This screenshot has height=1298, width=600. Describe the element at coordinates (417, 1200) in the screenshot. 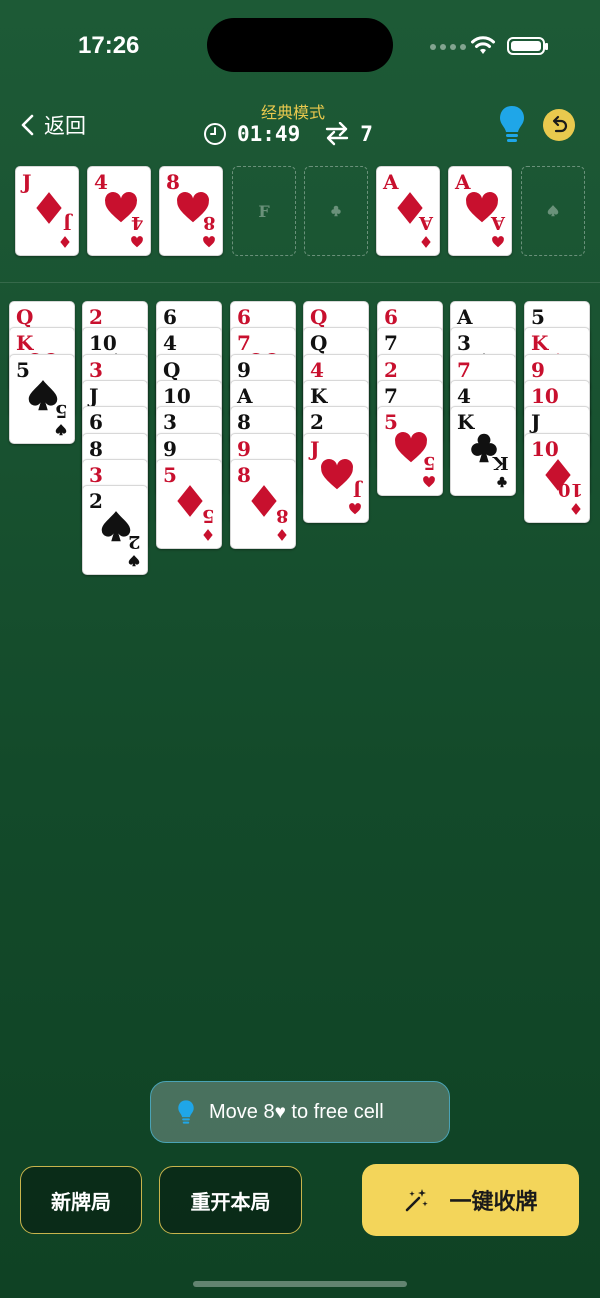

I see `magic-wand-icon` at that location.